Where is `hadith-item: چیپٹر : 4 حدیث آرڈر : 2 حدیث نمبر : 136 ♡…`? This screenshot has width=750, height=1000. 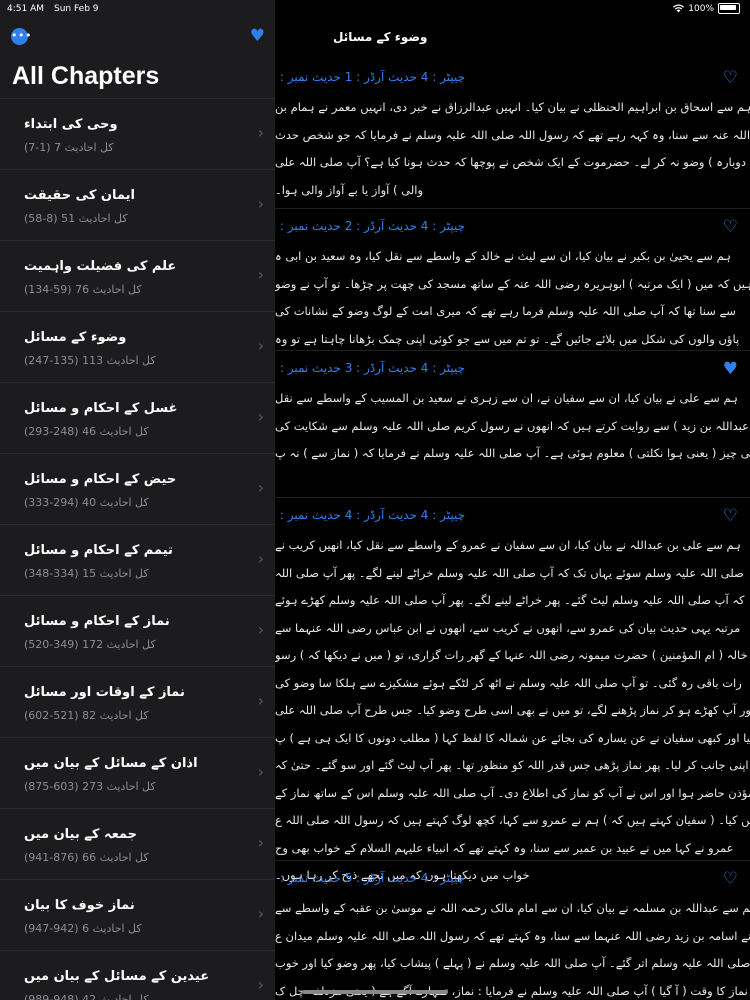 hadith-item: چیپٹر : 4 حدیث آرڈر : 2 حدیث نمبر : 136 ♡… is located at coordinates (512, 279).